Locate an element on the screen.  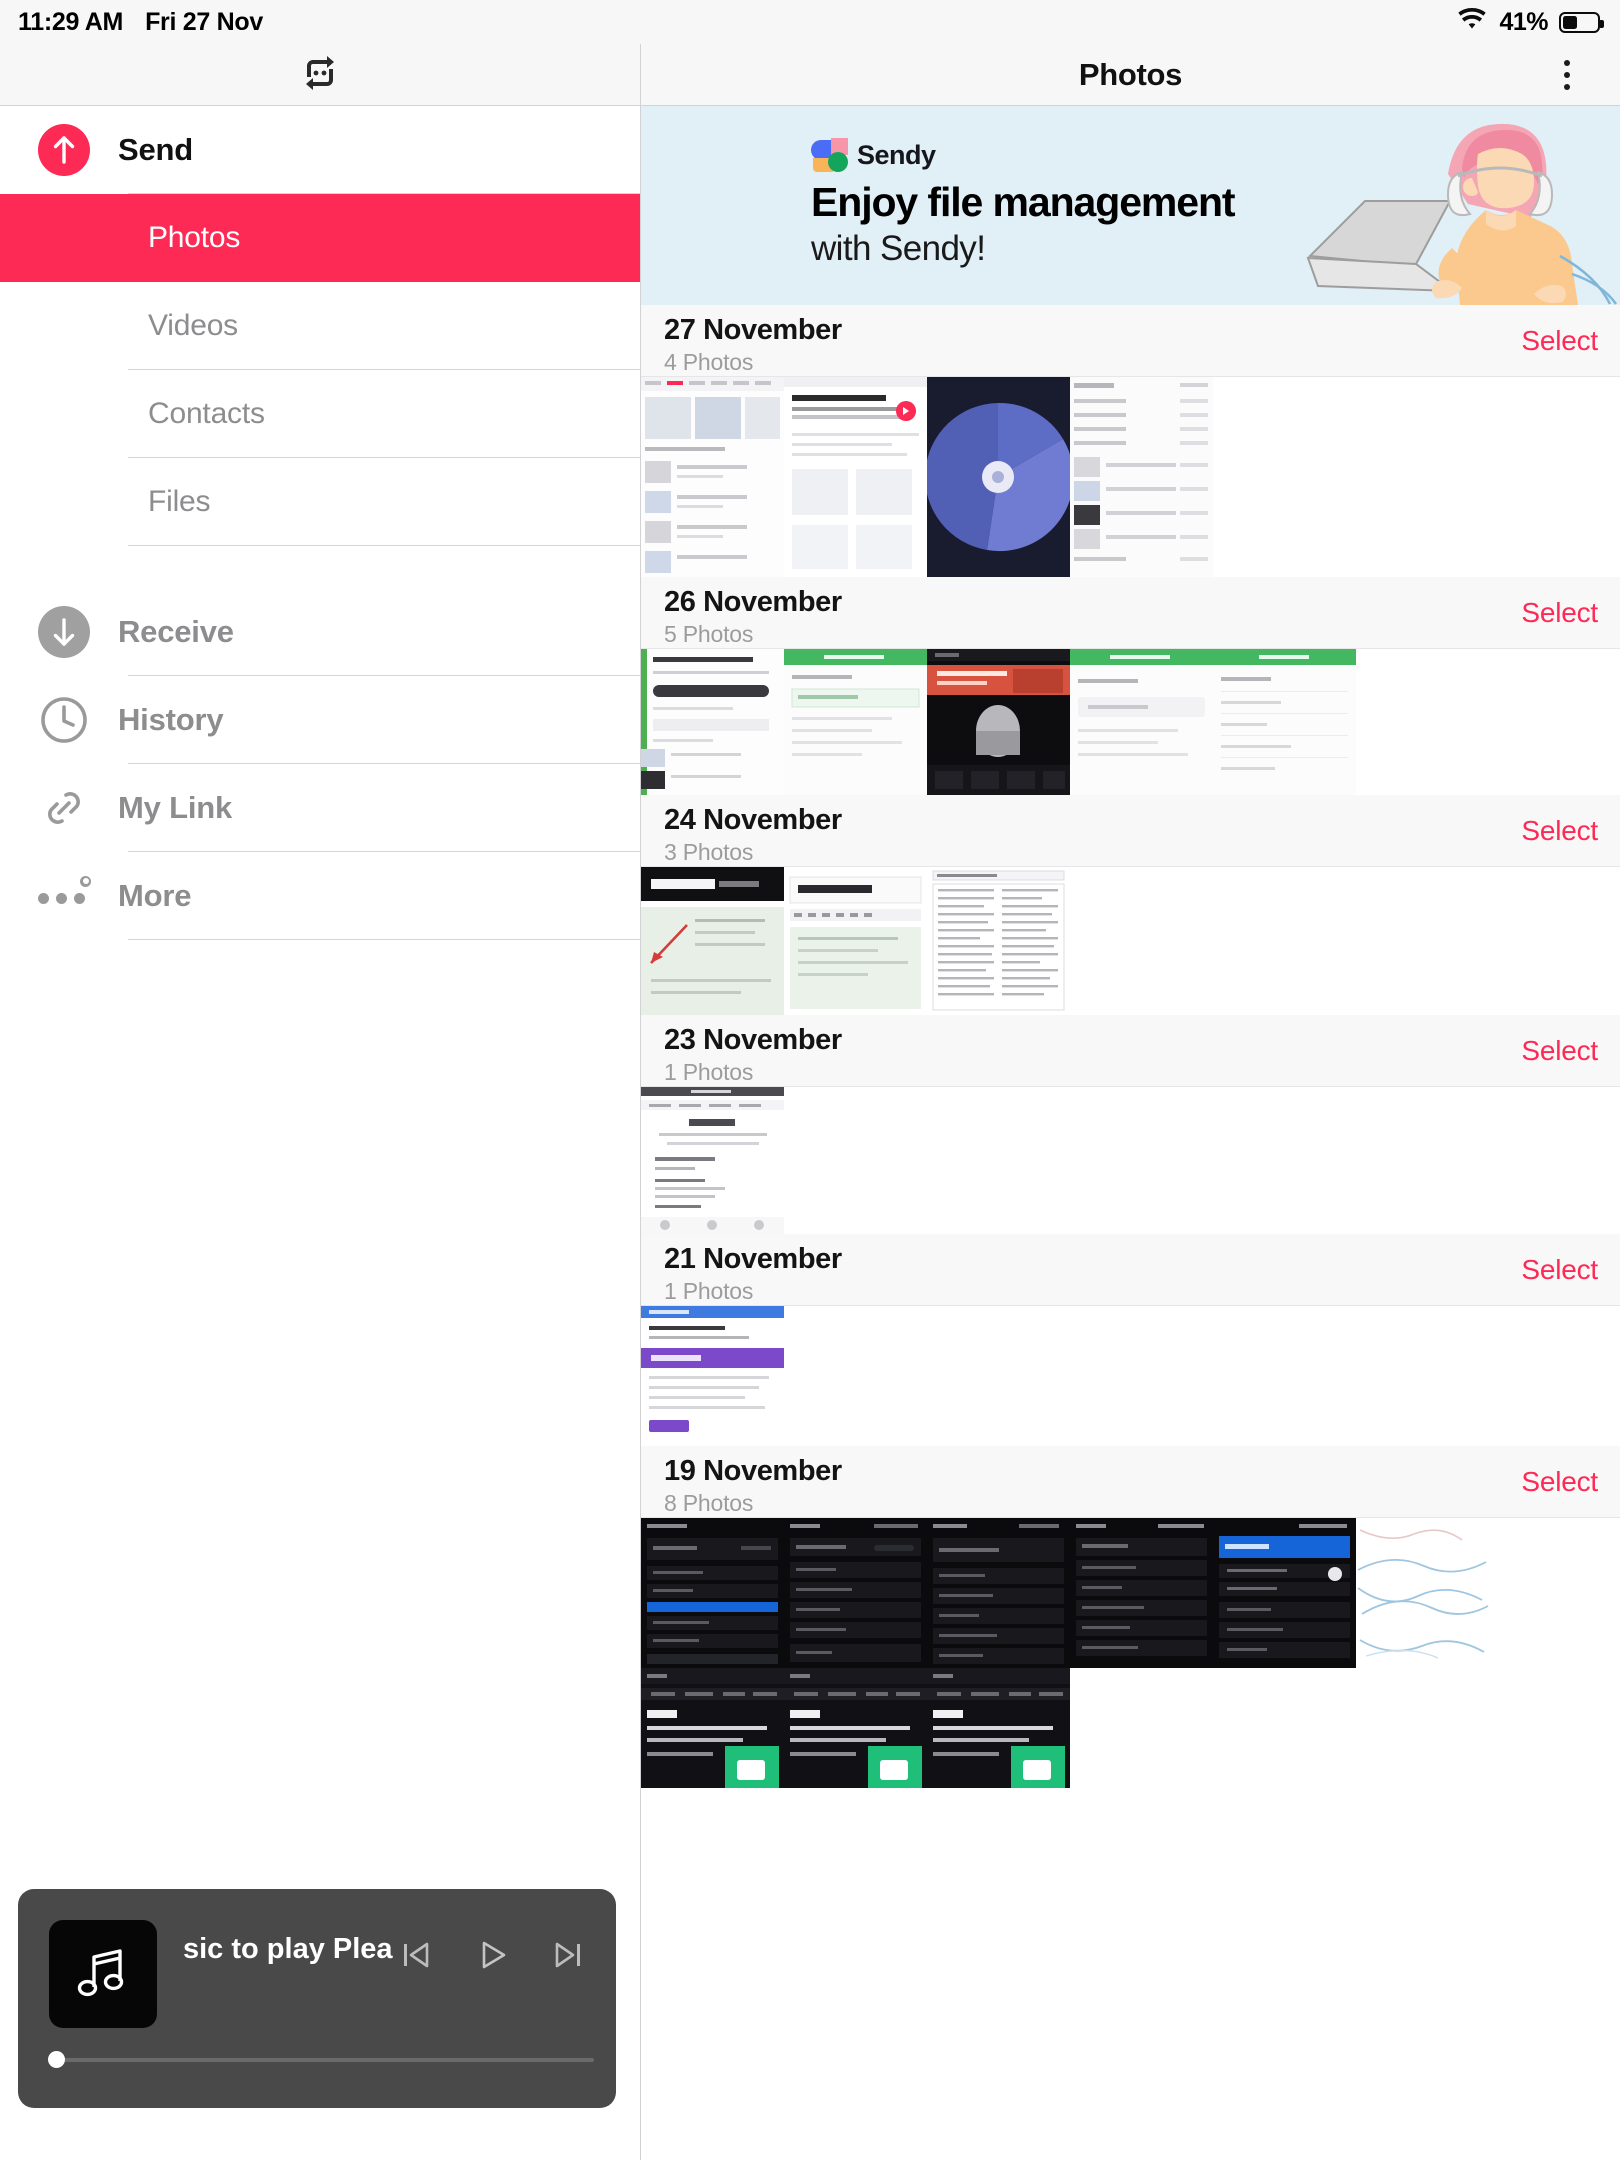
sidebar-item-files: Files is located at coordinates (320, 502).